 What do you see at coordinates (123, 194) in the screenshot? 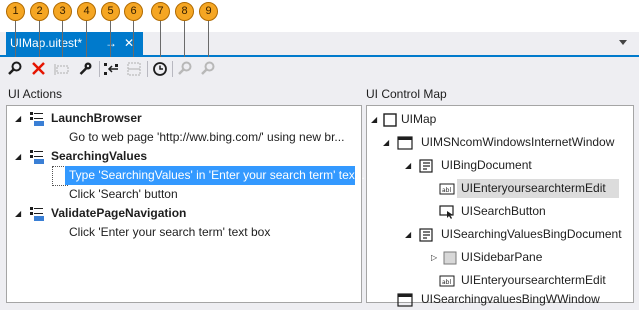
I see `action-step: Click 'Search' button` at bounding box center [123, 194].